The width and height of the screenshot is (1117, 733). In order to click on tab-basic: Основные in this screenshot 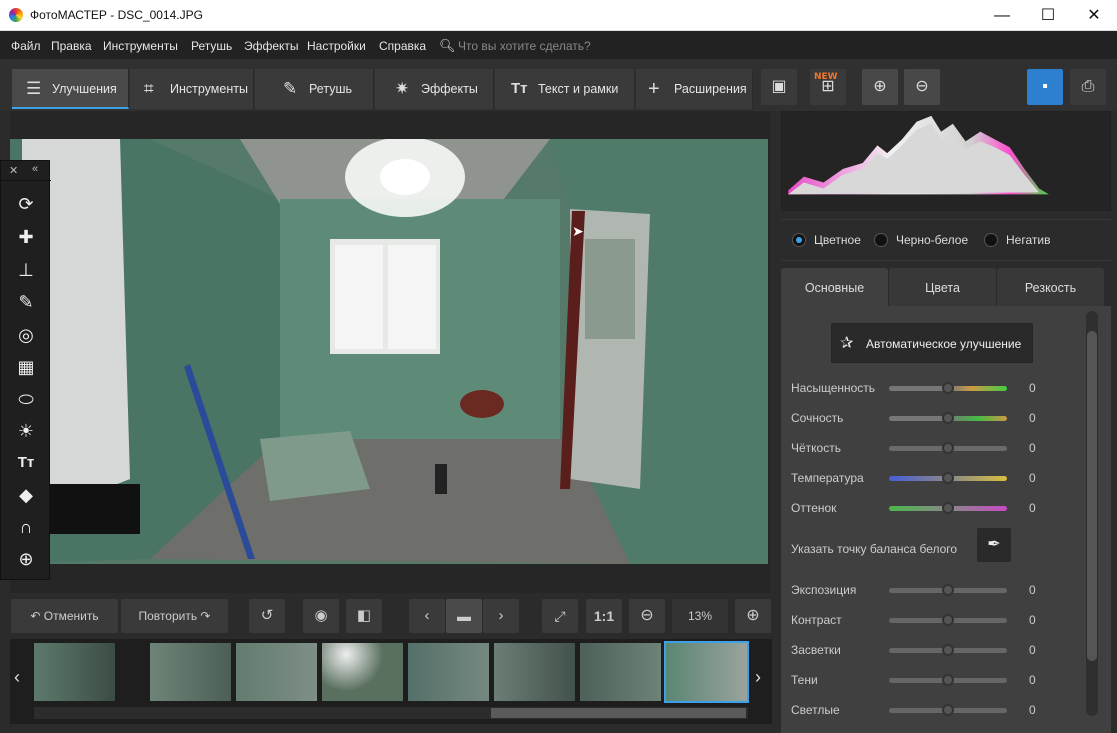, I will do `click(834, 287)`.